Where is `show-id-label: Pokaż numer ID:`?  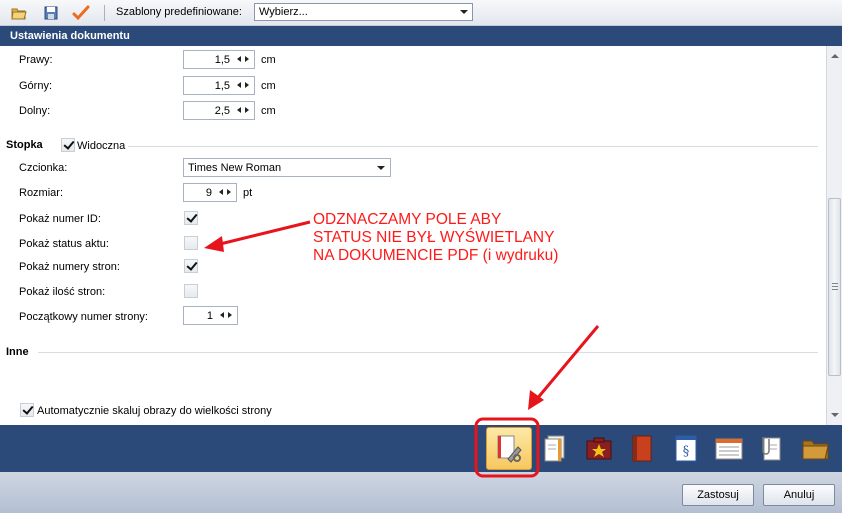 show-id-label: Pokaż numer ID: is located at coordinates (60, 219).